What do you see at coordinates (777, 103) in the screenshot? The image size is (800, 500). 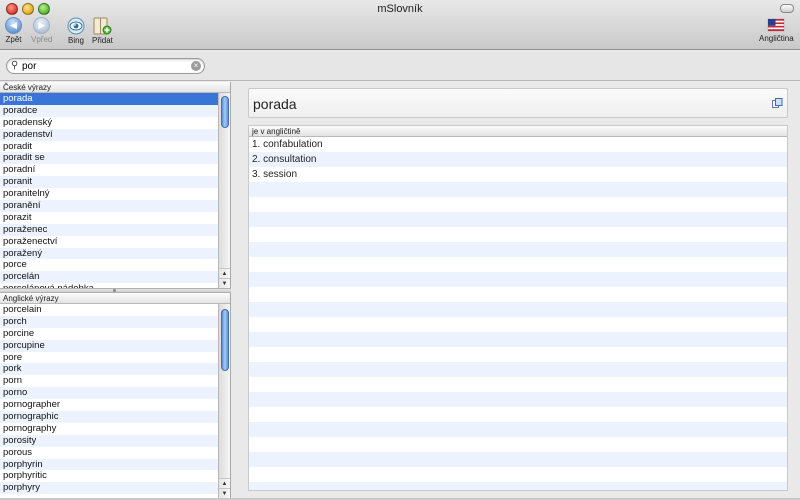 I see `copy-icon` at bounding box center [777, 103].